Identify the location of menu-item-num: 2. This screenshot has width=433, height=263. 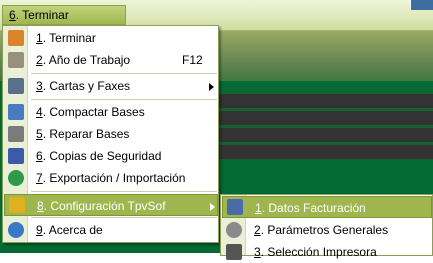
(39, 60).